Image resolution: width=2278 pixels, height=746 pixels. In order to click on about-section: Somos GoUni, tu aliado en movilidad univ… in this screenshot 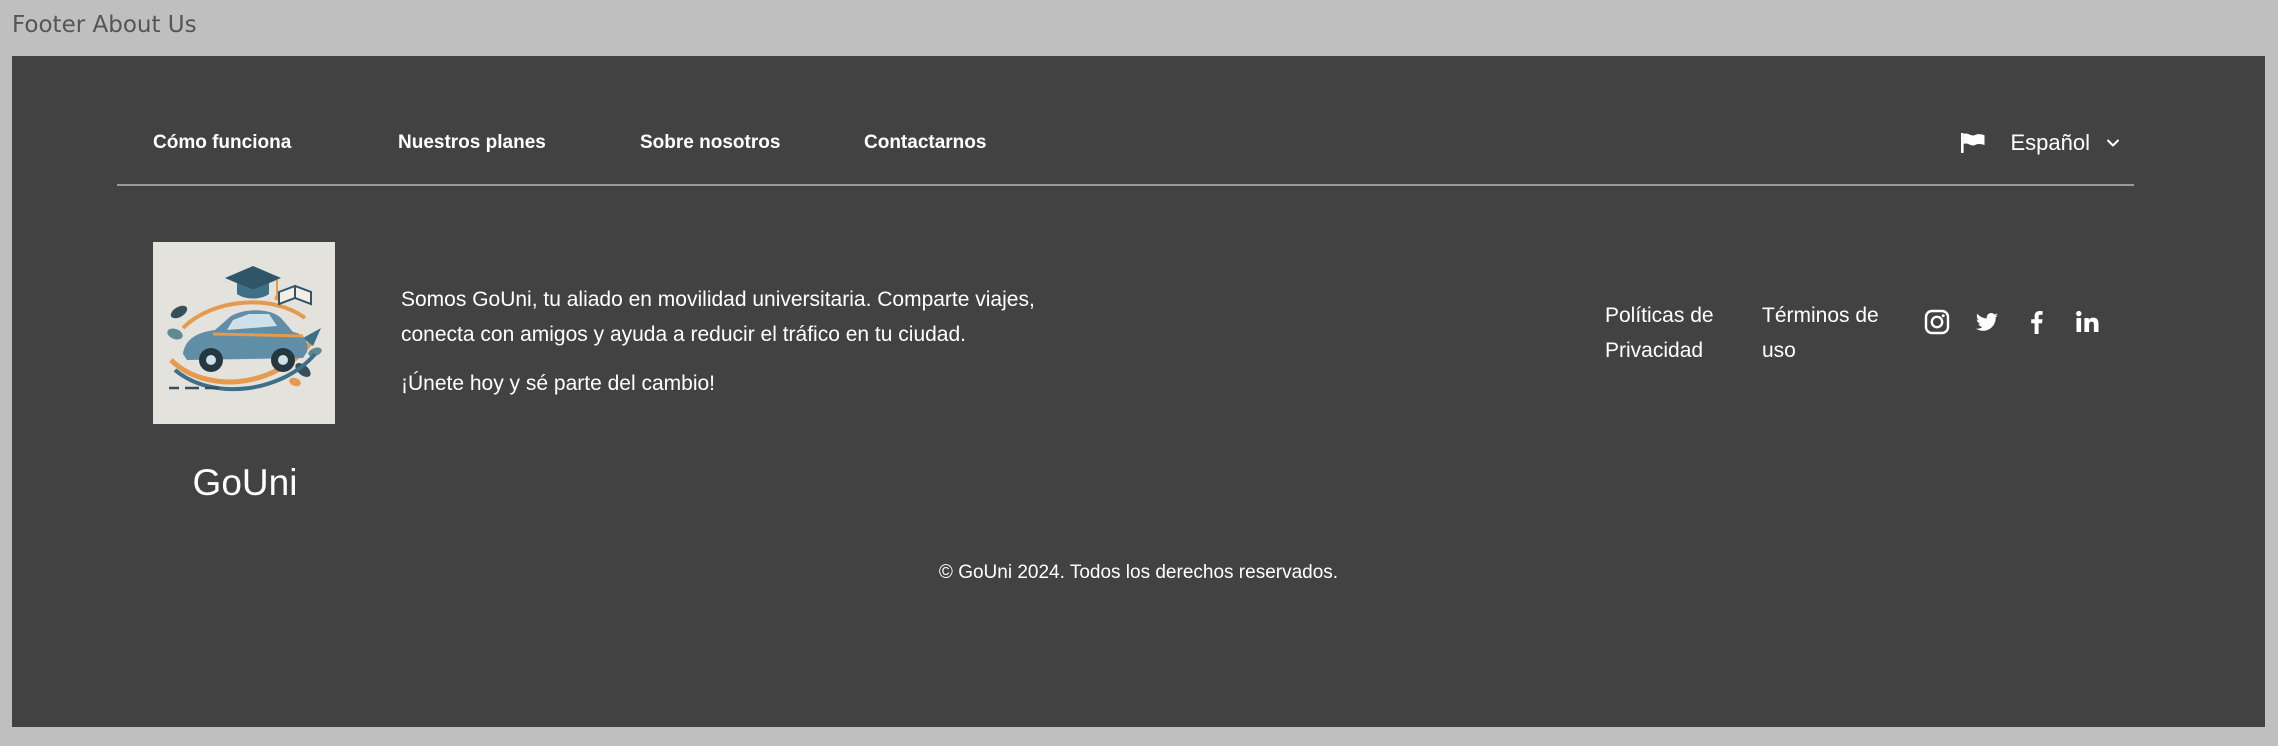, I will do `click(751, 341)`.